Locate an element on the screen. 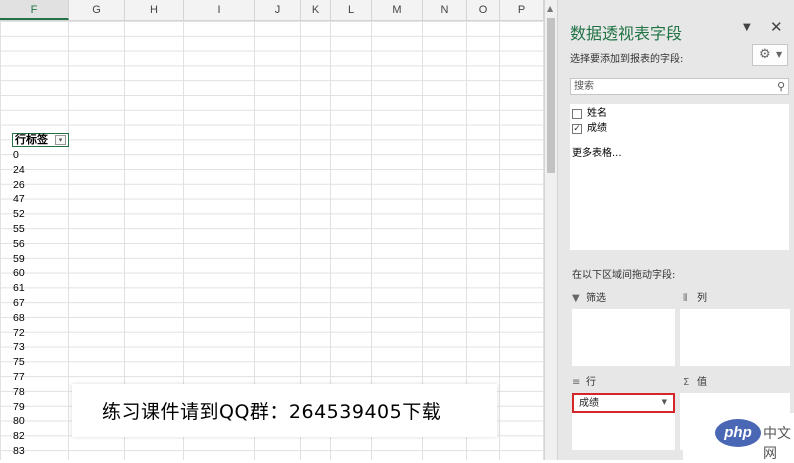 The width and height of the screenshot is (794, 463). row-label-value: 52 is located at coordinates (19, 214).